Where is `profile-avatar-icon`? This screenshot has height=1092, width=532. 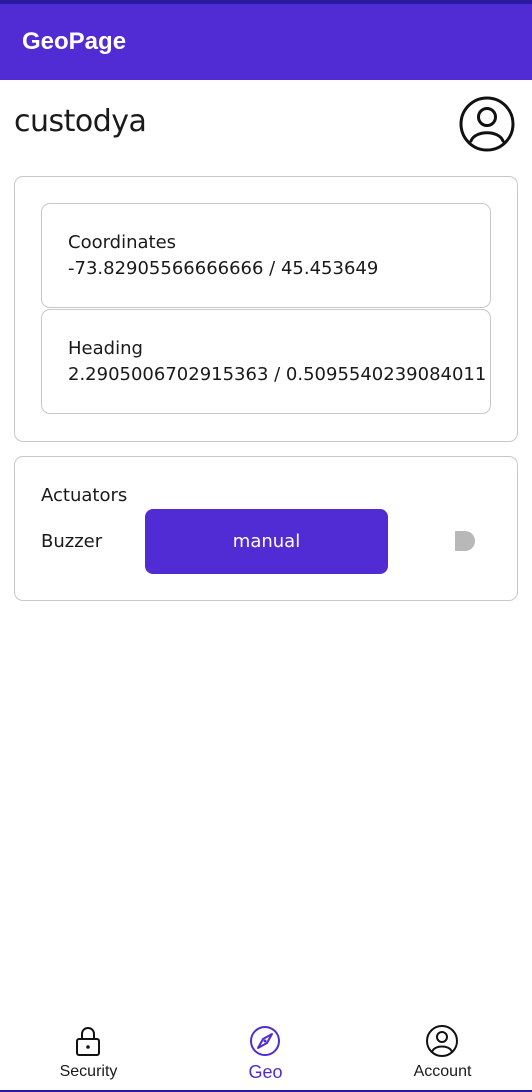 profile-avatar-icon is located at coordinates (487, 124).